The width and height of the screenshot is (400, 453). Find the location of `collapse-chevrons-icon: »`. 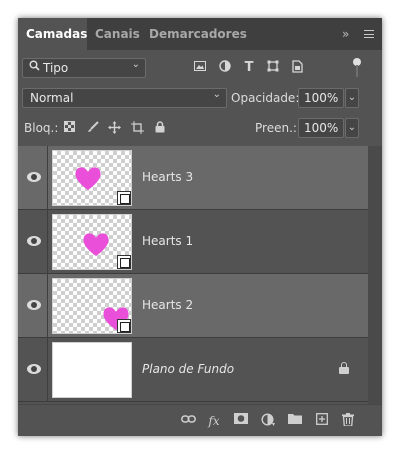

collapse-chevrons-icon: » is located at coordinates (345, 34).